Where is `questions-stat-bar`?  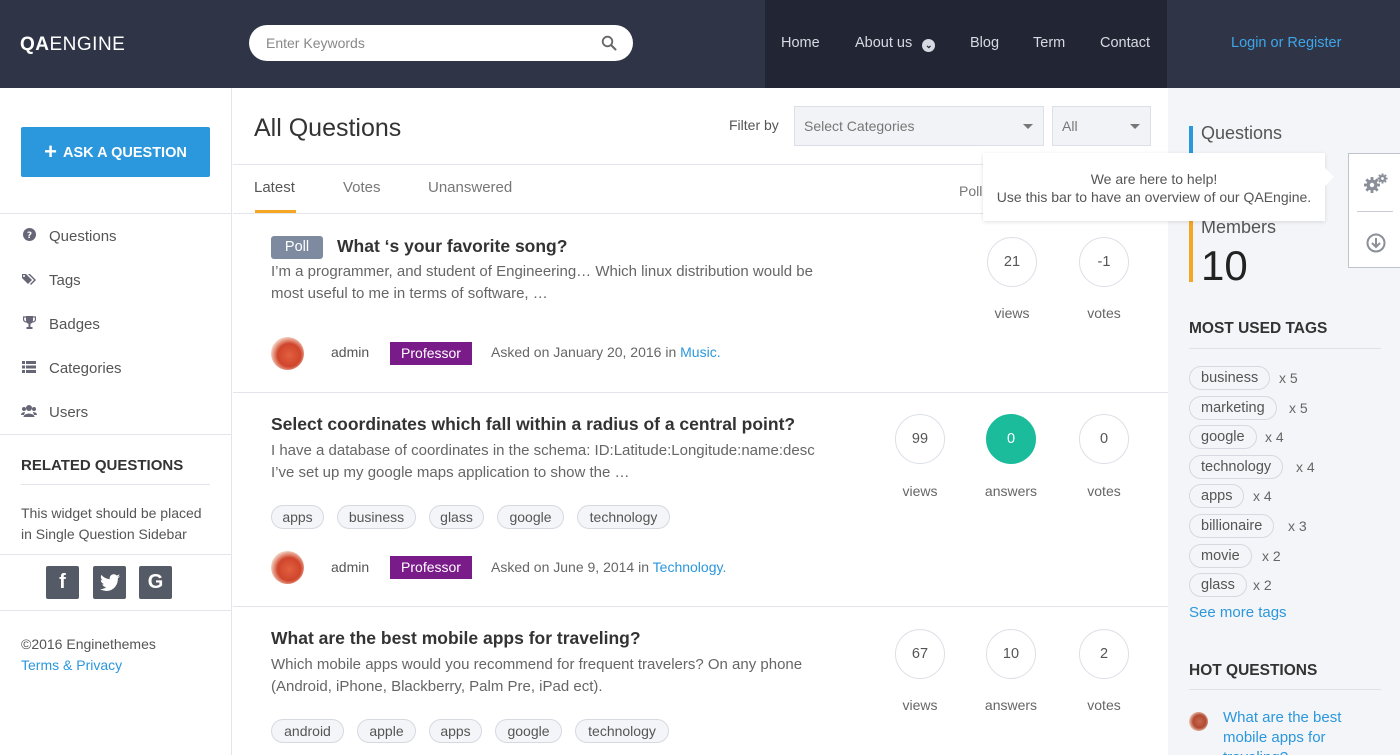
questions-stat-bar is located at coordinates (1191, 140).